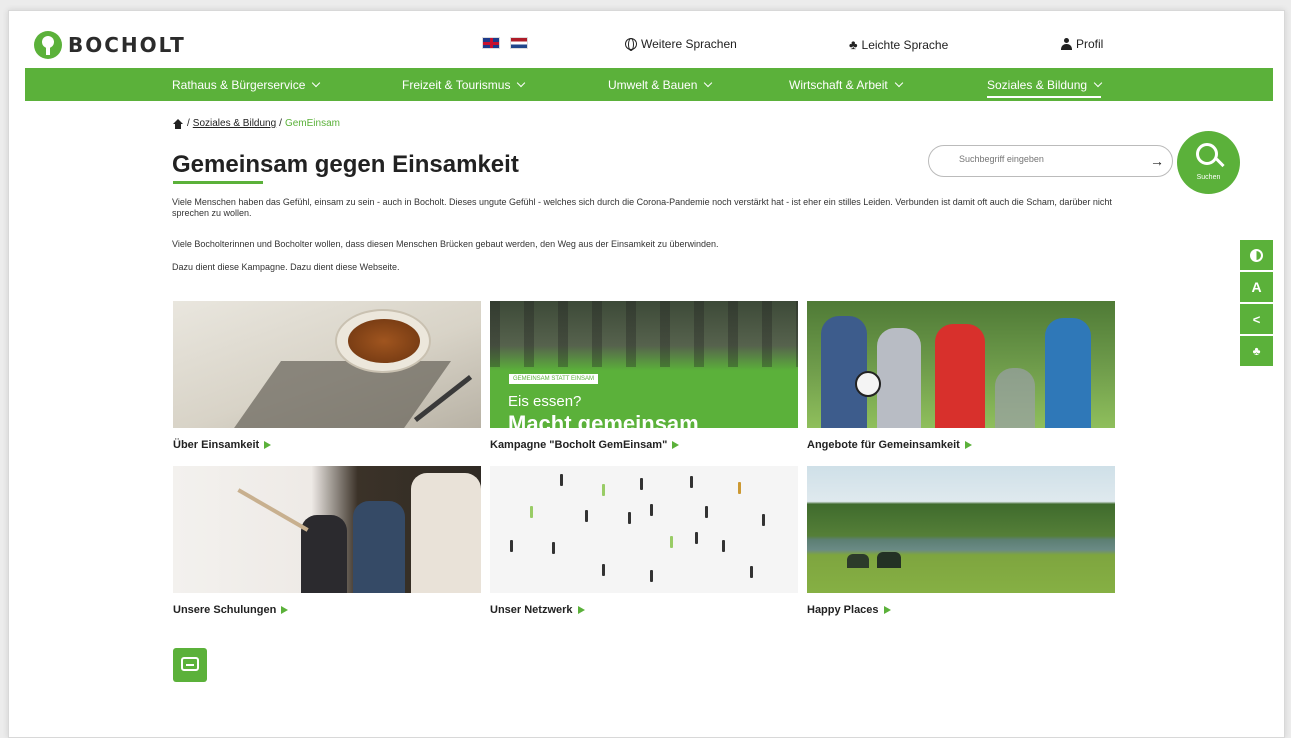  What do you see at coordinates (545, 401) in the screenshot?
I see `campaign-overlay-text-1: Eis essen?` at bounding box center [545, 401].